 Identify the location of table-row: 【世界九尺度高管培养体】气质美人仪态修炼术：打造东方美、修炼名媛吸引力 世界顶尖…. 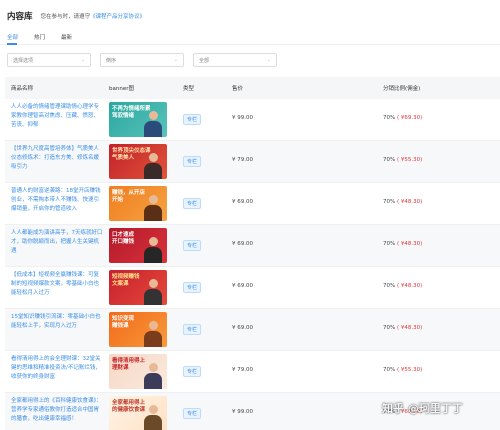
(252, 162).